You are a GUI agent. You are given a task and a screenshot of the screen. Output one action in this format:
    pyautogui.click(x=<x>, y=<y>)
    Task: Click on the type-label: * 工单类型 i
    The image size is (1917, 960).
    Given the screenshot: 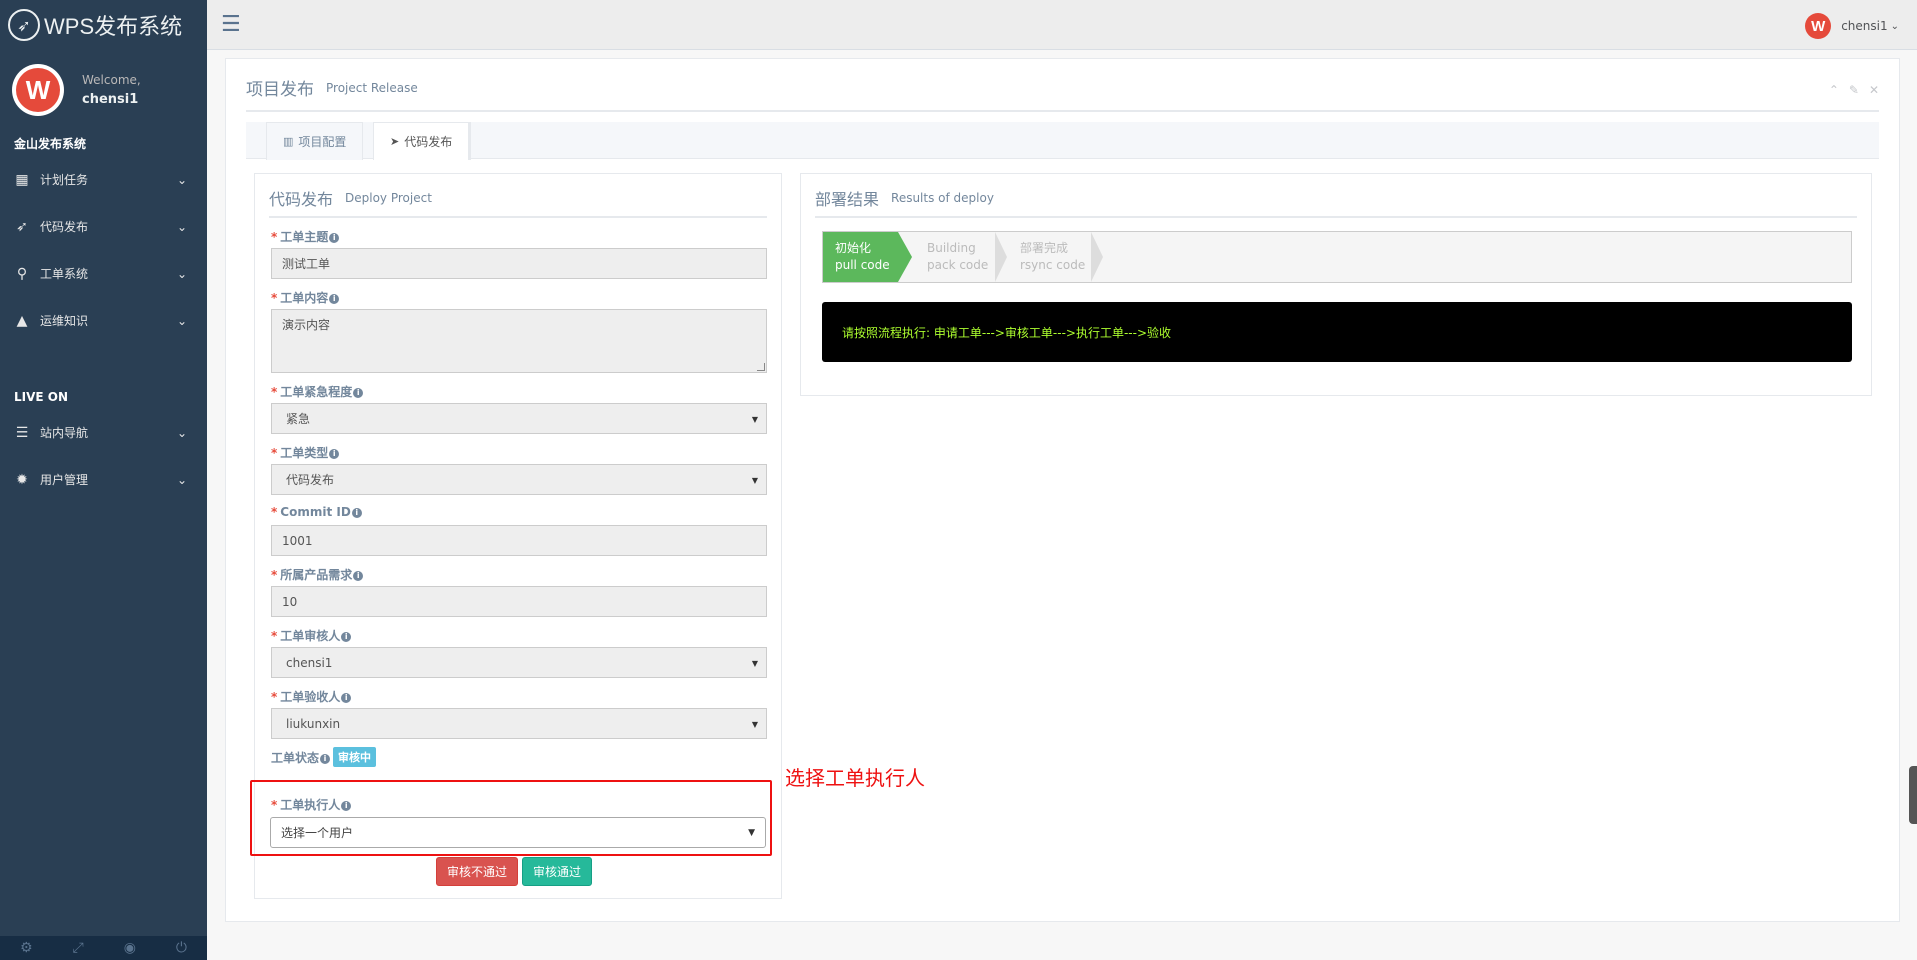 What is the action you would take?
    pyautogui.click(x=305, y=452)
    